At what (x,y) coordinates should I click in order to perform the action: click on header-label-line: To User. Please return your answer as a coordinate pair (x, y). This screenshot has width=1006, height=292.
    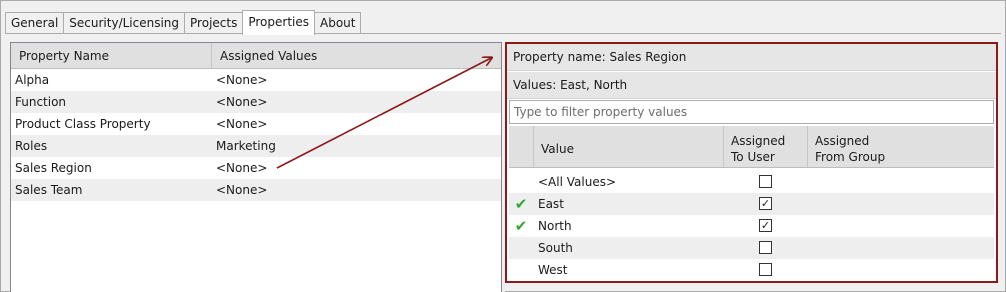
    Looking at the image, I should click on (753, 157).